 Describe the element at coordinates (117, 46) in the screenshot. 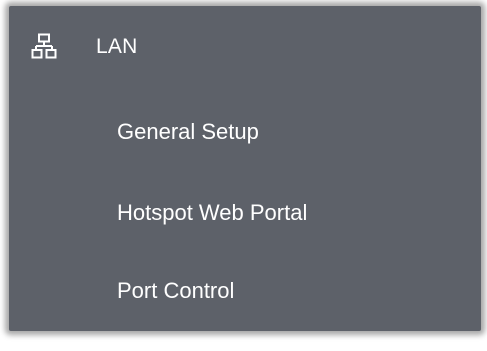

I see `lan-menu-label: LAN` at that location.